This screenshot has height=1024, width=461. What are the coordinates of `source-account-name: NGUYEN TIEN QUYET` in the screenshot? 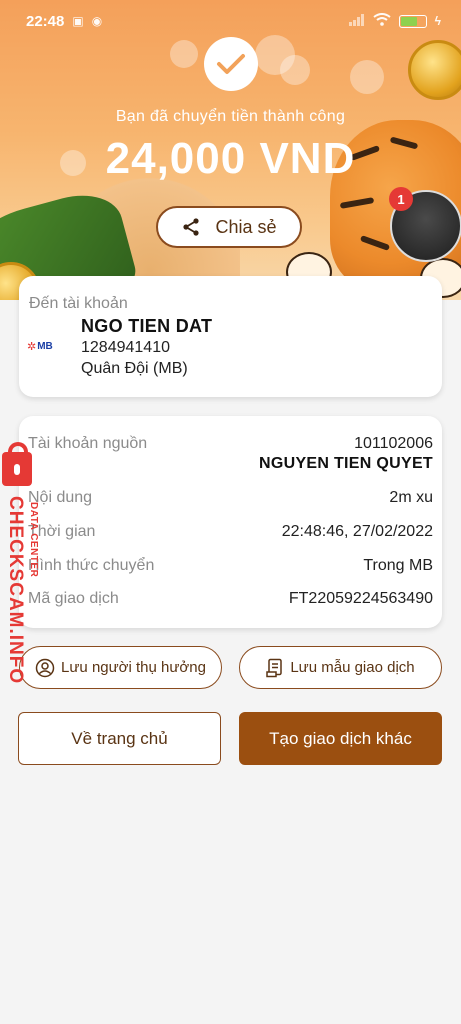 It's located at (345, 463).